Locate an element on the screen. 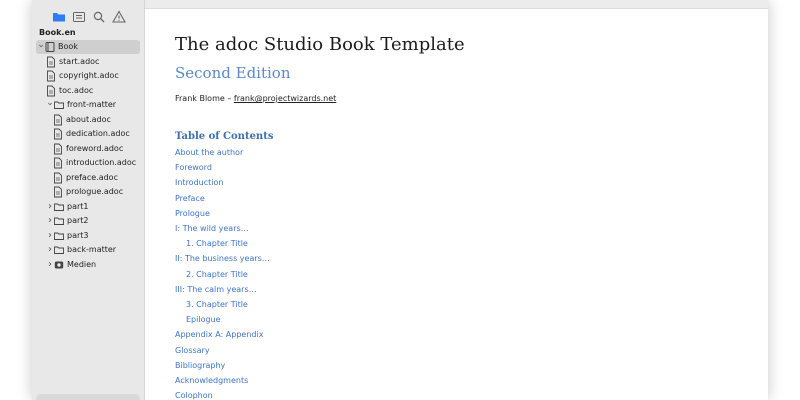  toc-link: Prologue is located at coordinates (192, 213).